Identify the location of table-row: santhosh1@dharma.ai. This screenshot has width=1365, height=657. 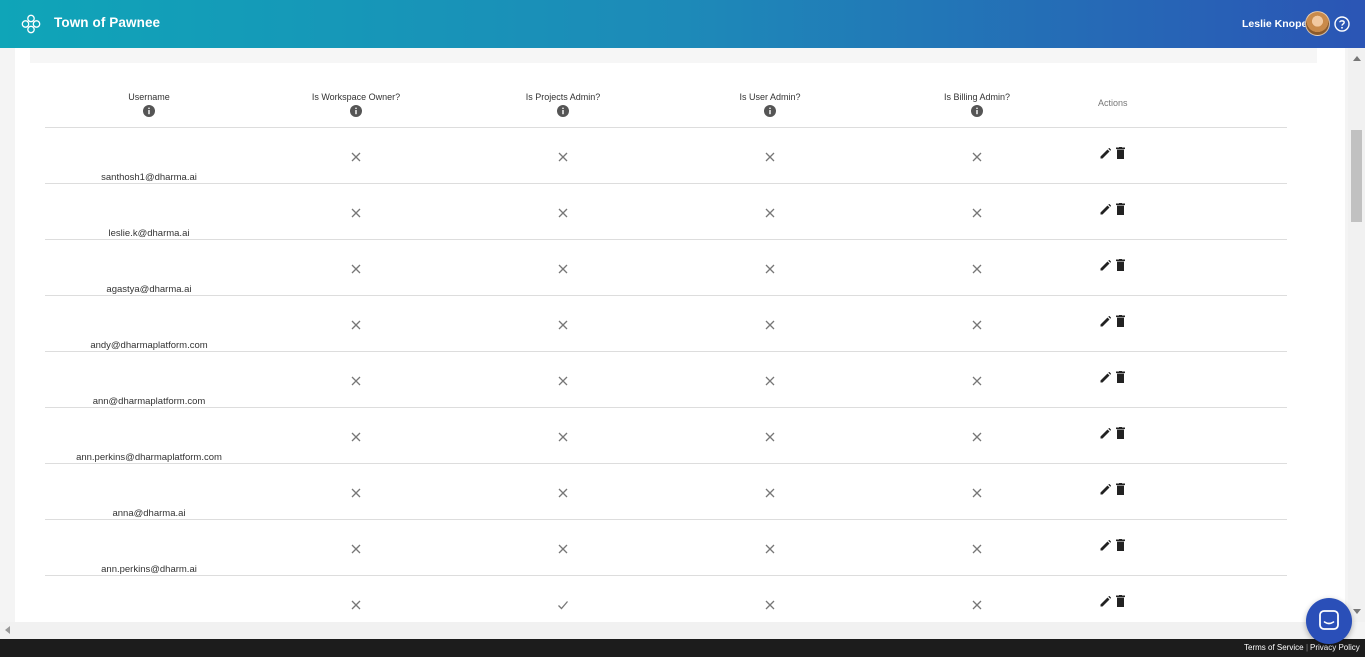
(666, 156).